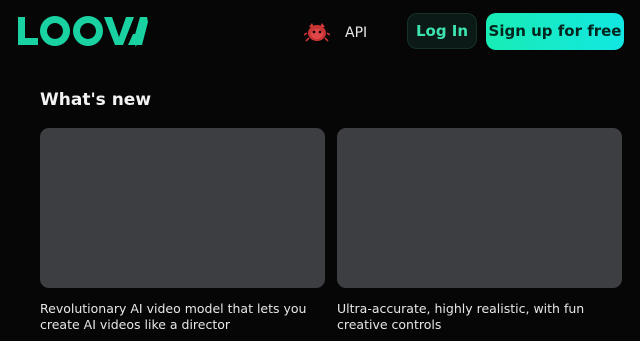 This screenshot has height=341, width=640. Describe the element at coordinates (96, 100) in the screenshot. I see `section-title-whats-new: What's new` at that location.